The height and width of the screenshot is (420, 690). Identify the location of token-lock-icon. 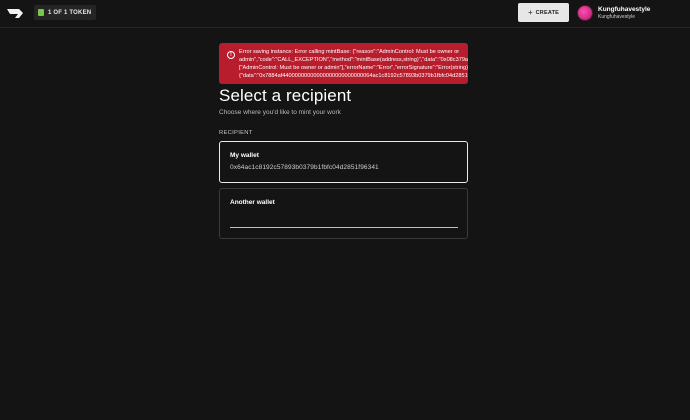
(41, 12).